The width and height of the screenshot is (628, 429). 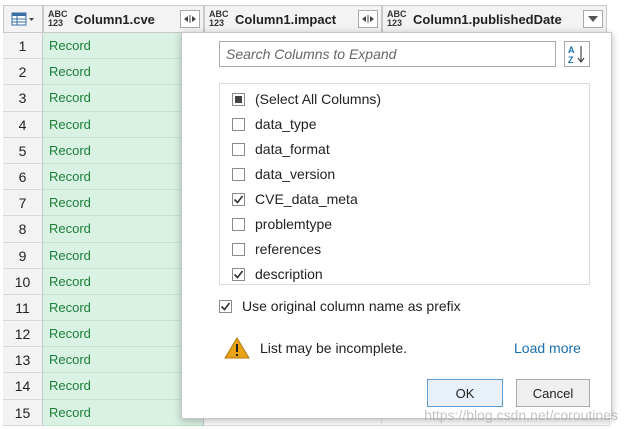 What do you see at coordinates (23, 98) in the screenshot?
I see `row-number: 3` at bounding box center [23, 98].